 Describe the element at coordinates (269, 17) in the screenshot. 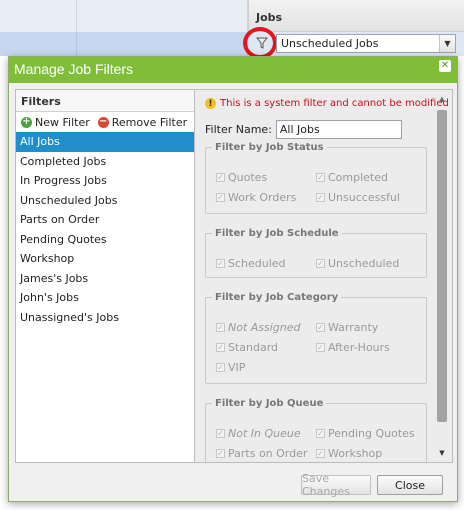

I see `jobs-column-title: Jobs` at that location.